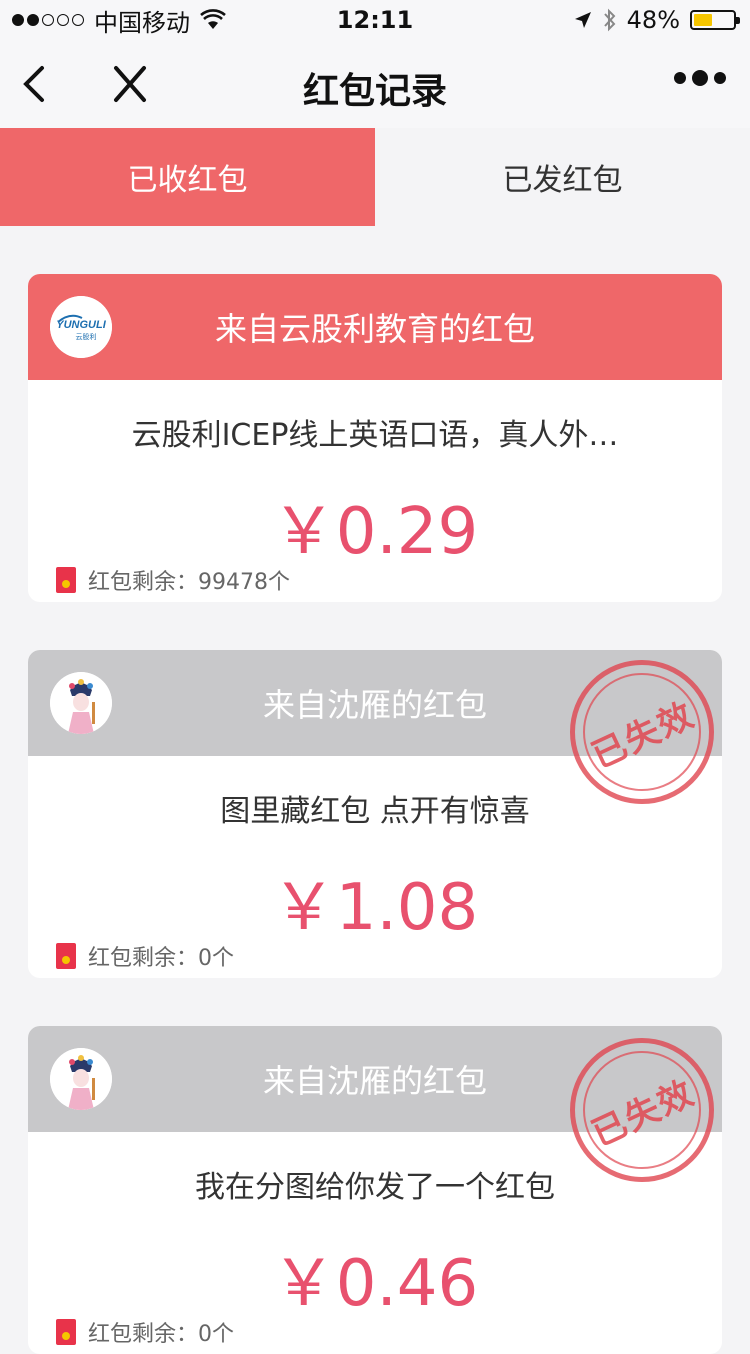 The image size is (750, 1354). I want to click on location-arrow-icon, so click(582, 20).